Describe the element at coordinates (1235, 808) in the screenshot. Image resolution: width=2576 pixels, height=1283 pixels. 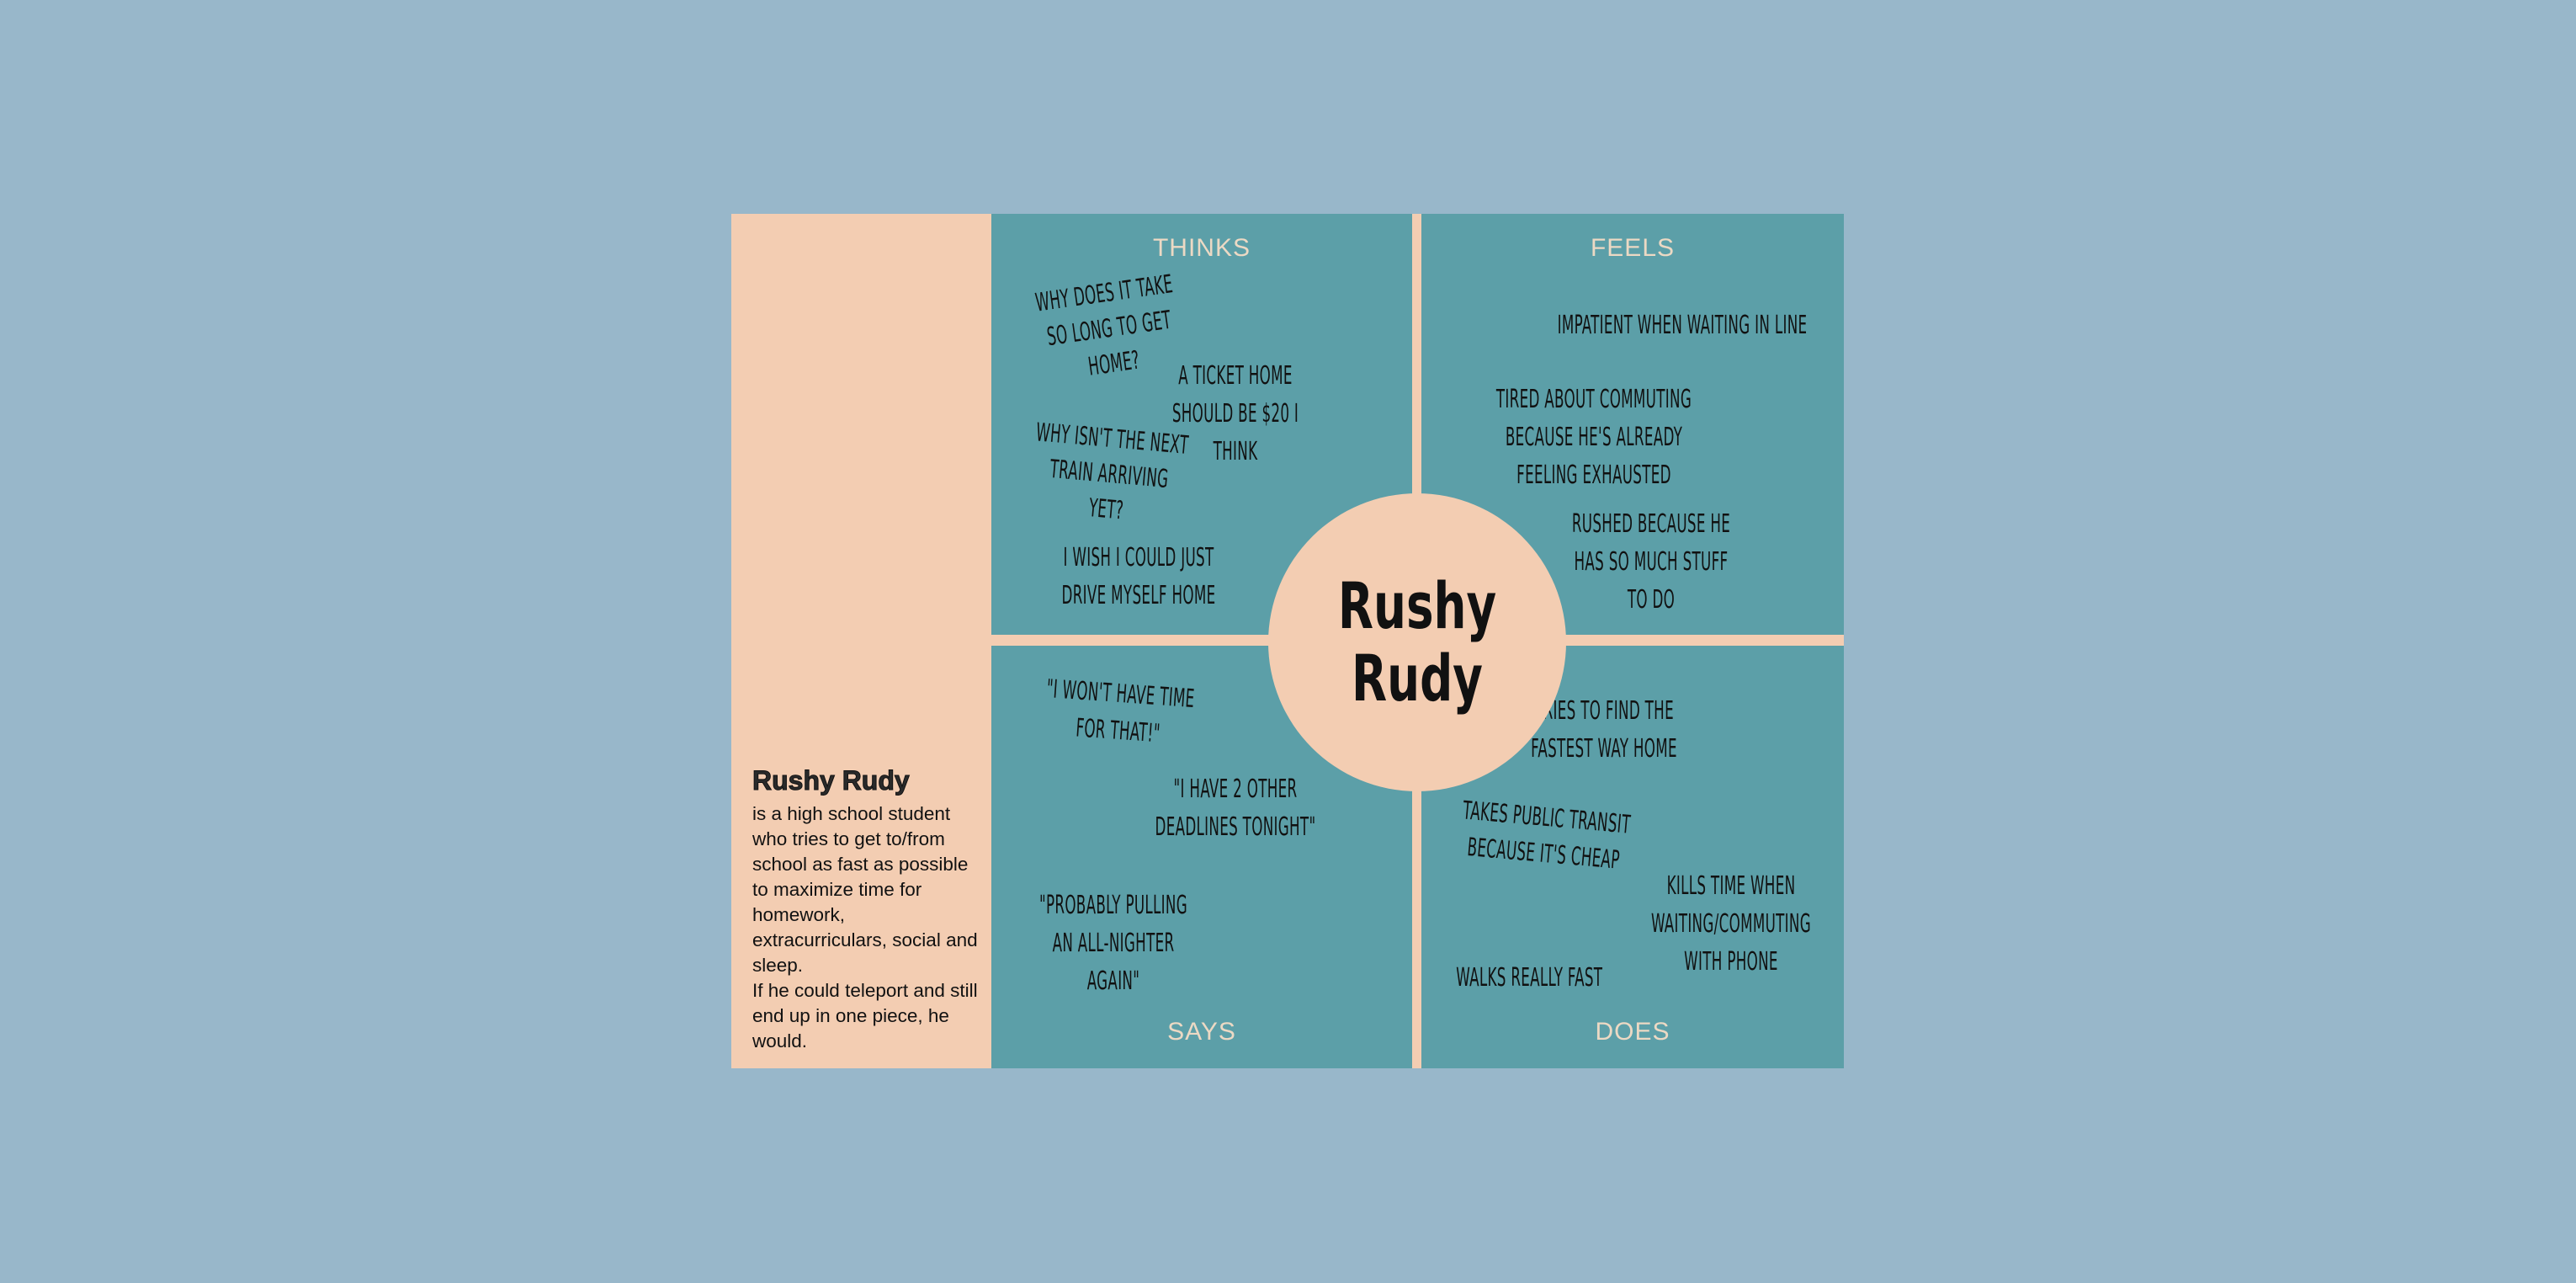
I see `note: "I have 2 other deadlines tonight"` at that location.